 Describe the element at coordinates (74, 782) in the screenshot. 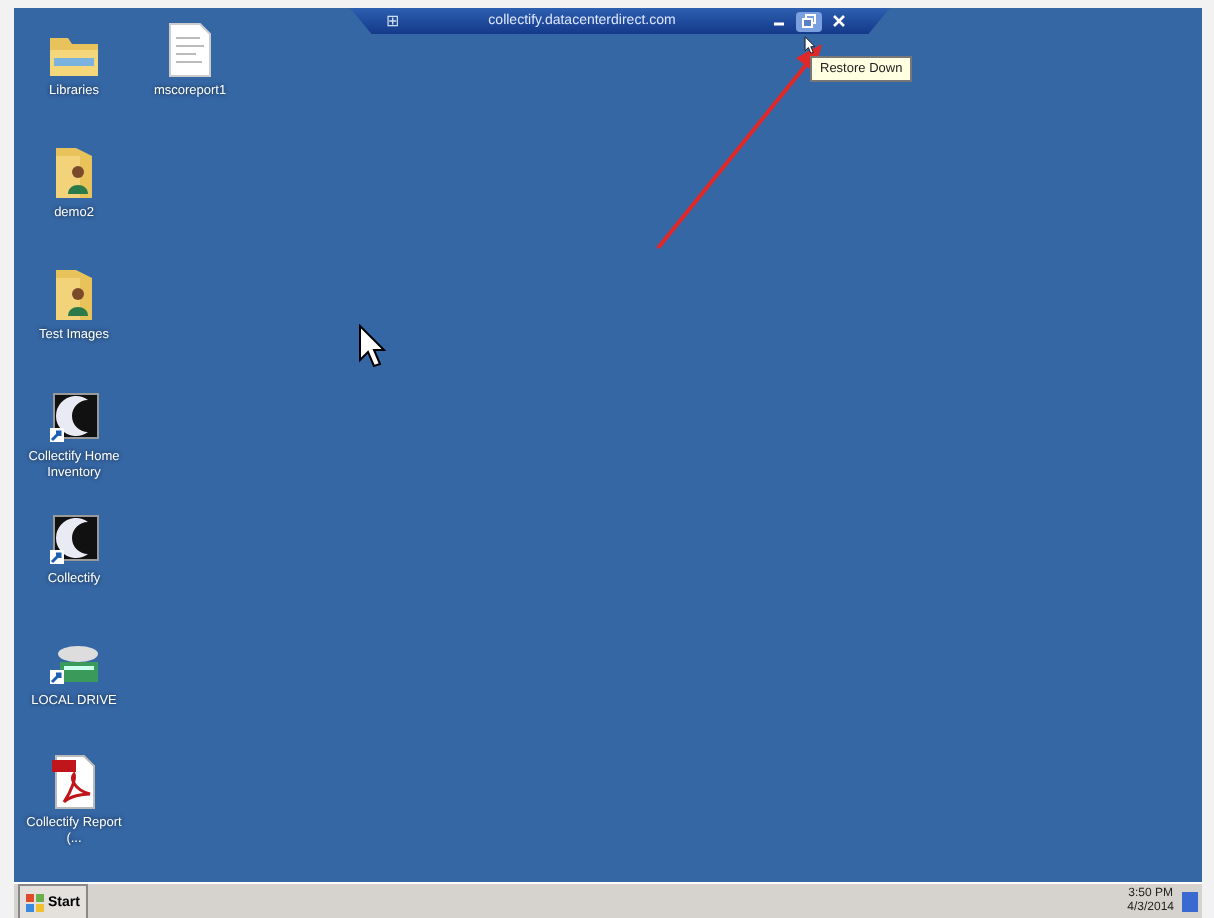

I see `pdf-file-icon` at that location.